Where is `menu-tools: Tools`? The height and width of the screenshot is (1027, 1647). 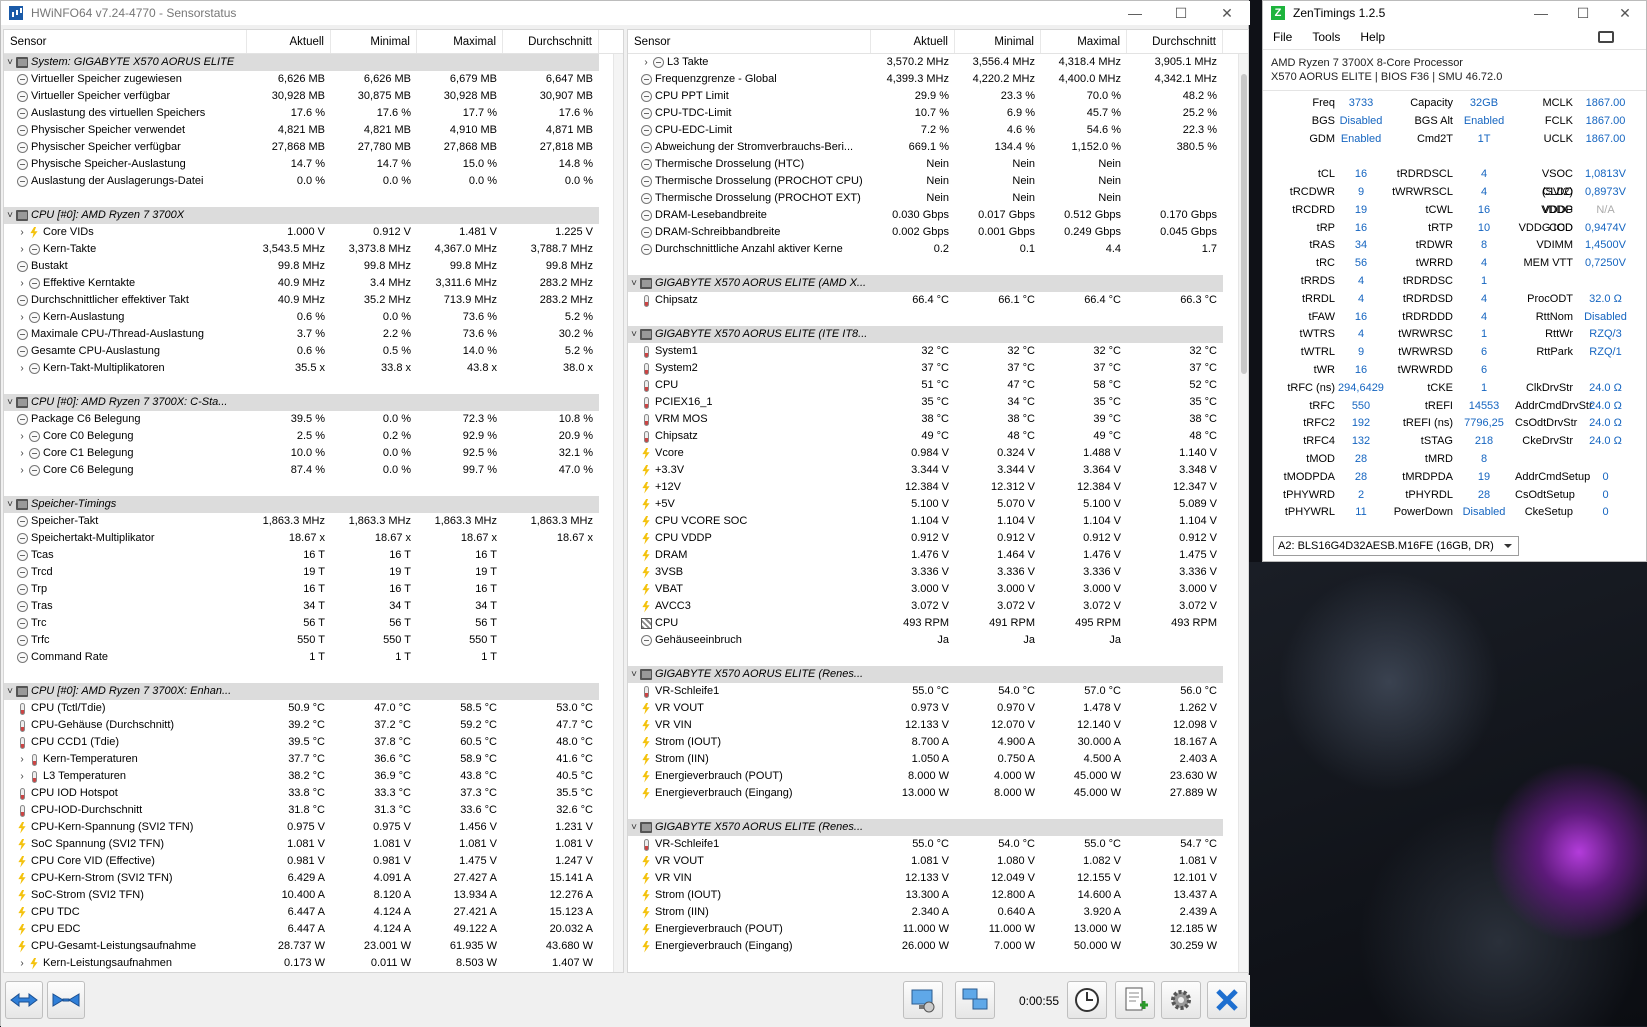 menu-tools: Tools is located at coordinates (1326, 37).